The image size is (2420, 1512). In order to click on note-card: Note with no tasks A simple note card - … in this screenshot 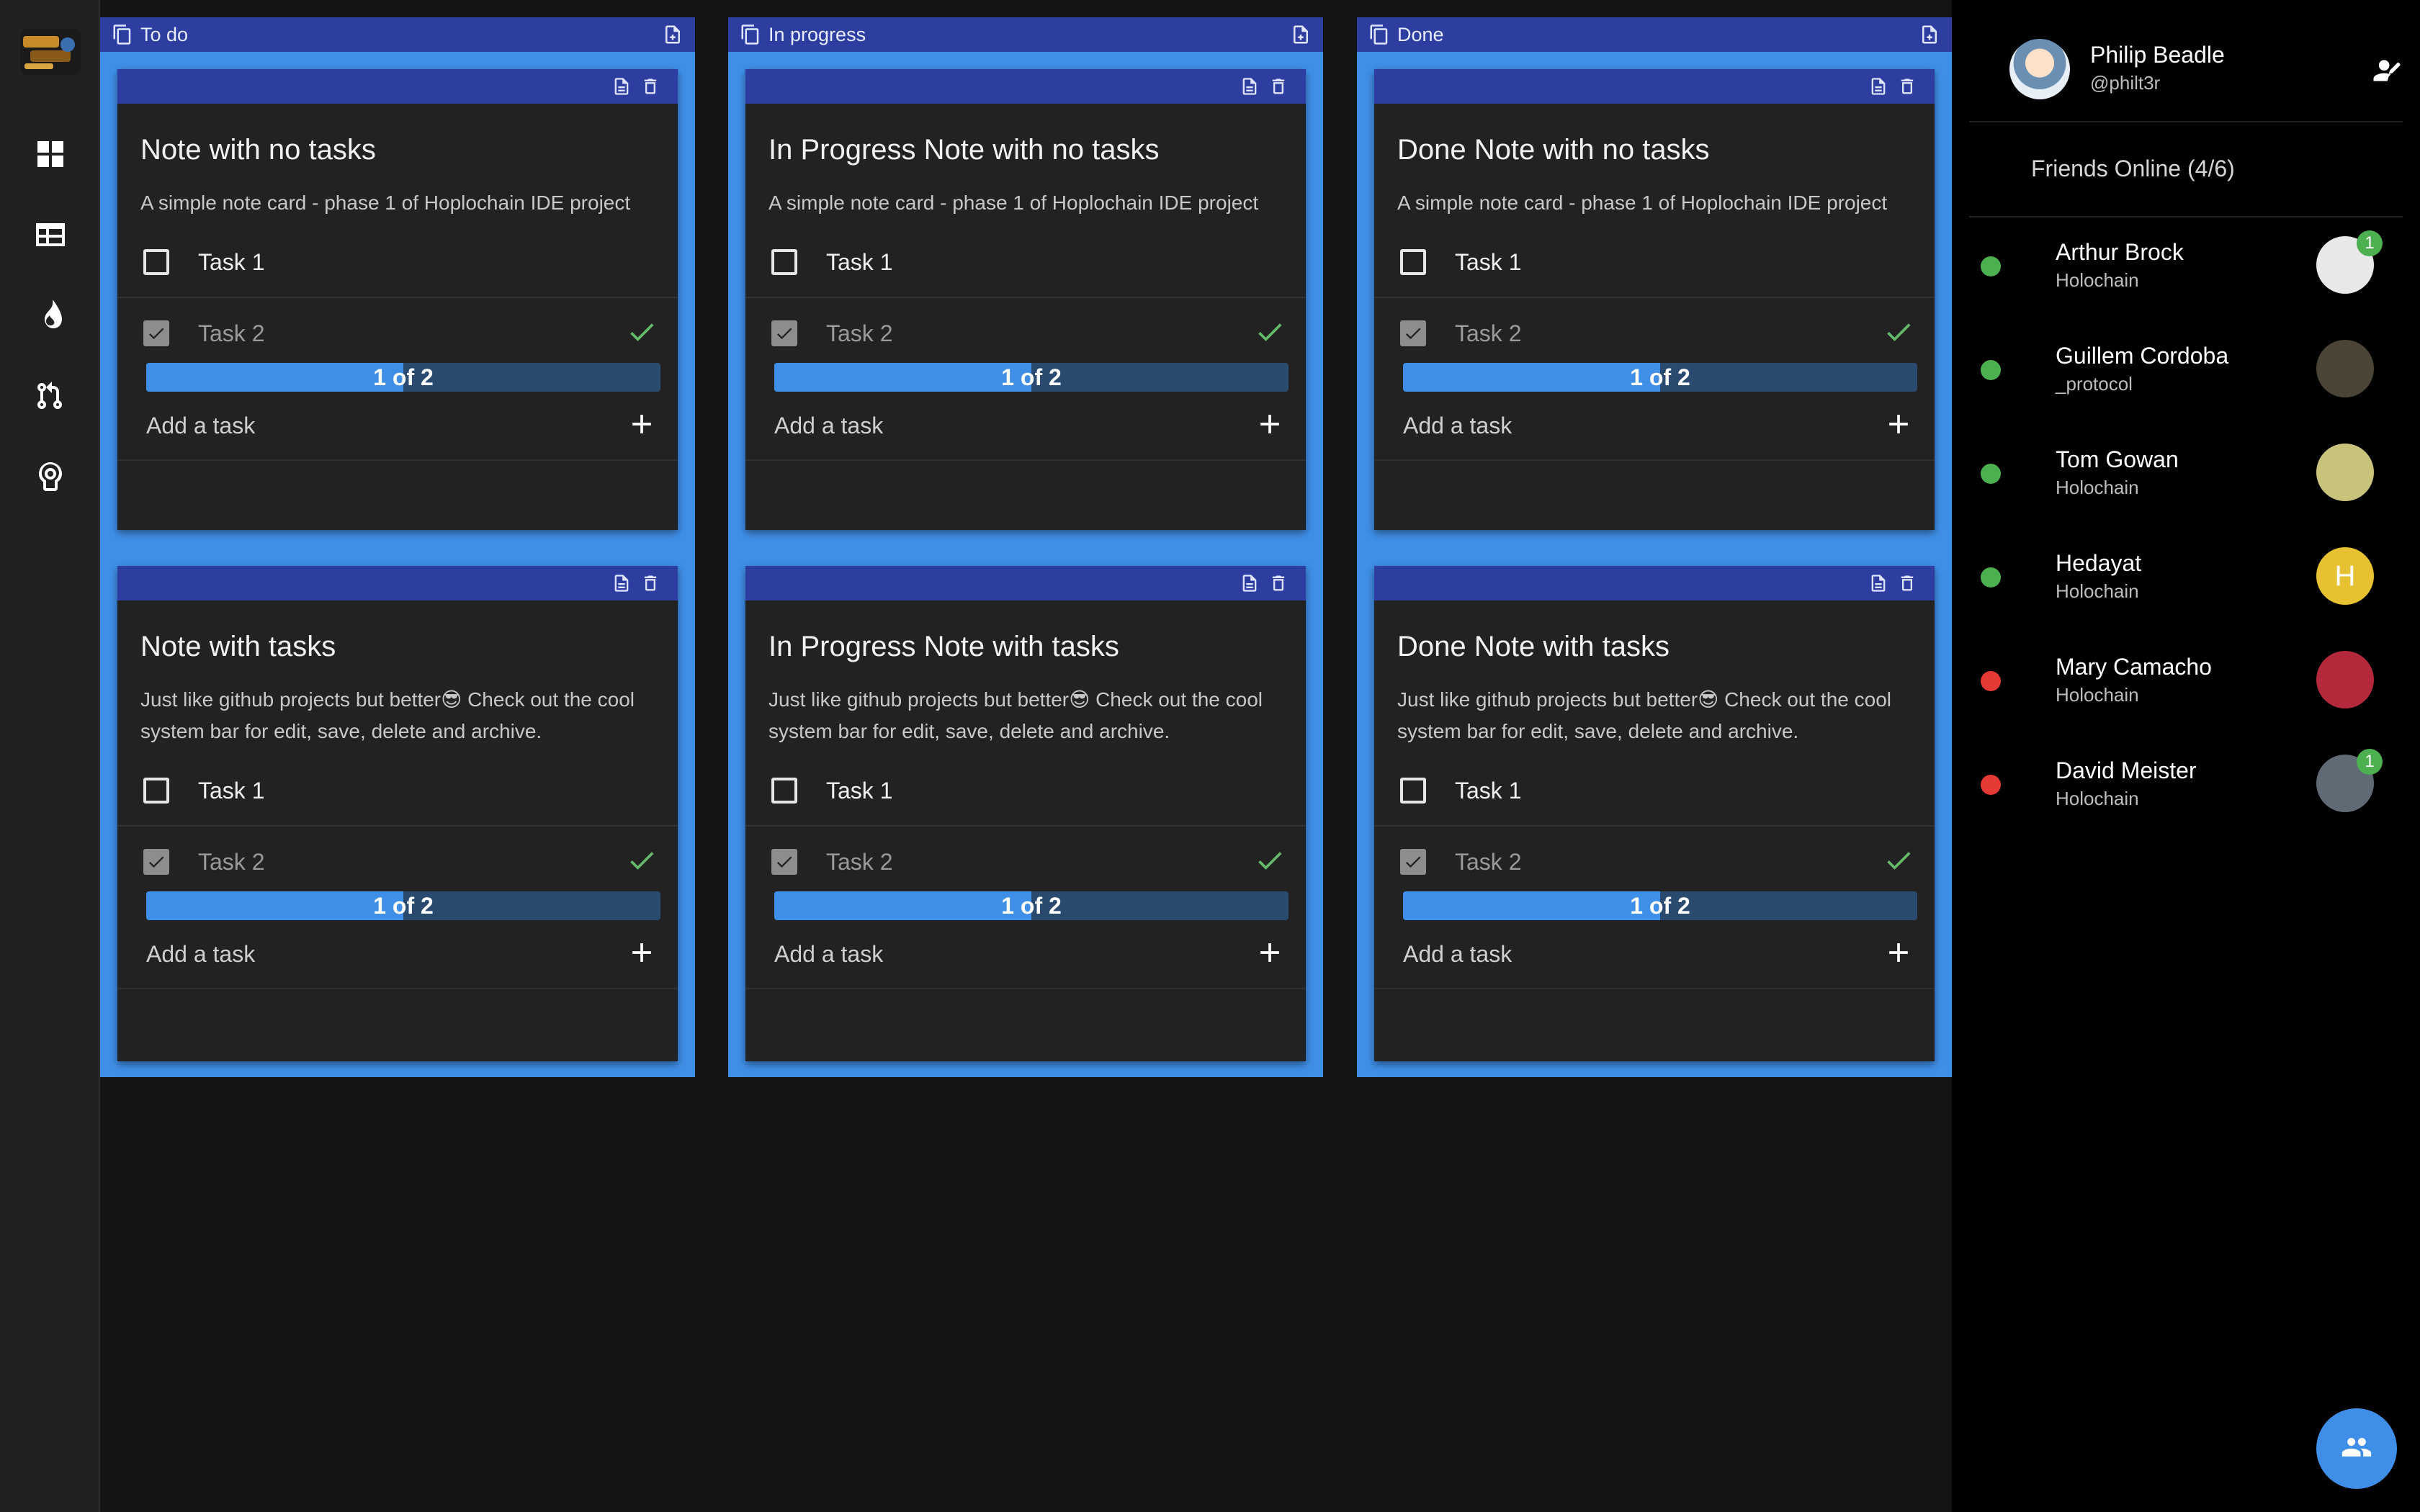, I will do `click(397, 299)`.